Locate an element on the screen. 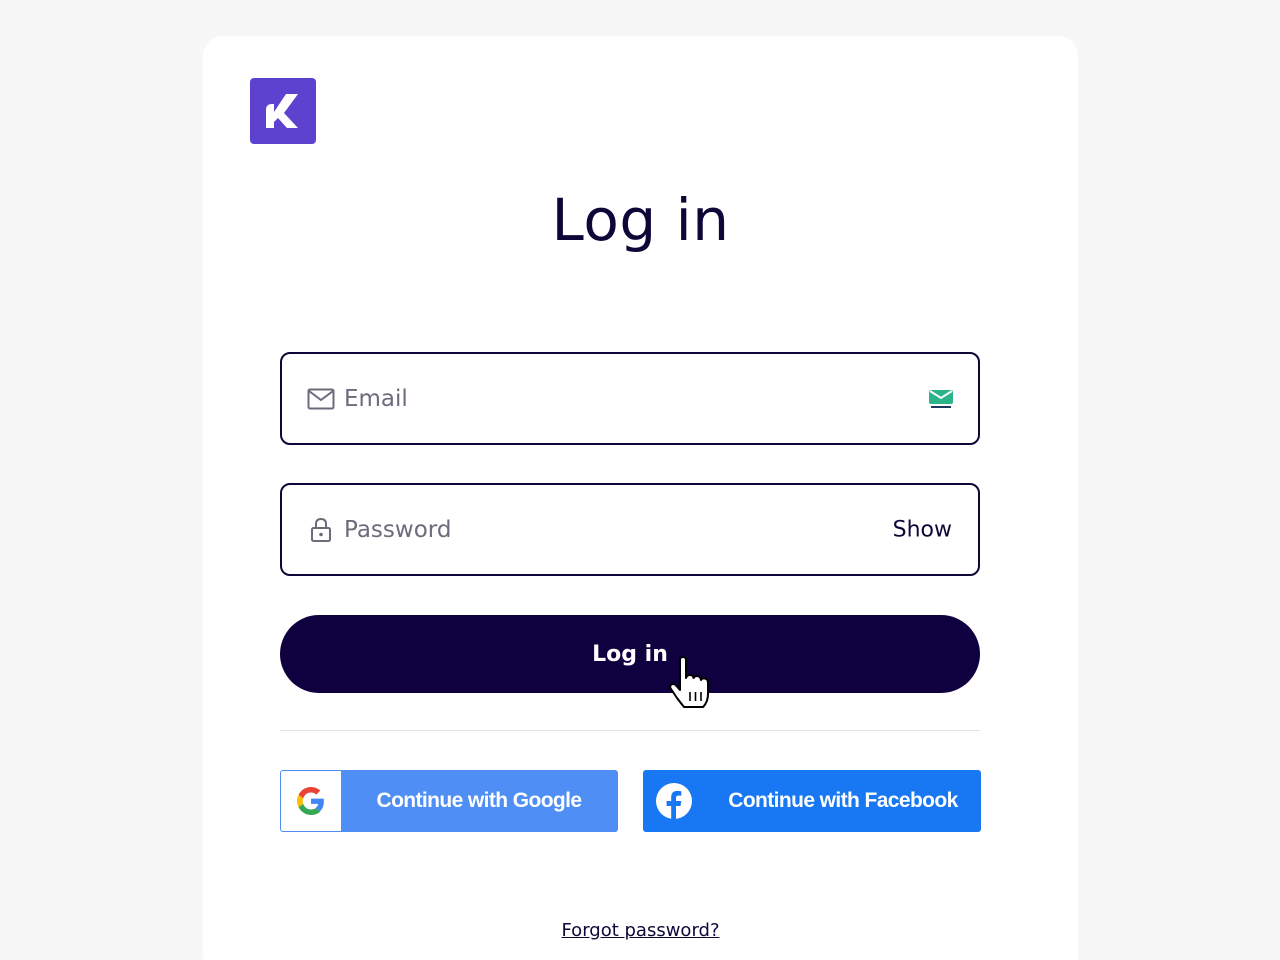  k-logo-icon is located at coordinates (282, 111).